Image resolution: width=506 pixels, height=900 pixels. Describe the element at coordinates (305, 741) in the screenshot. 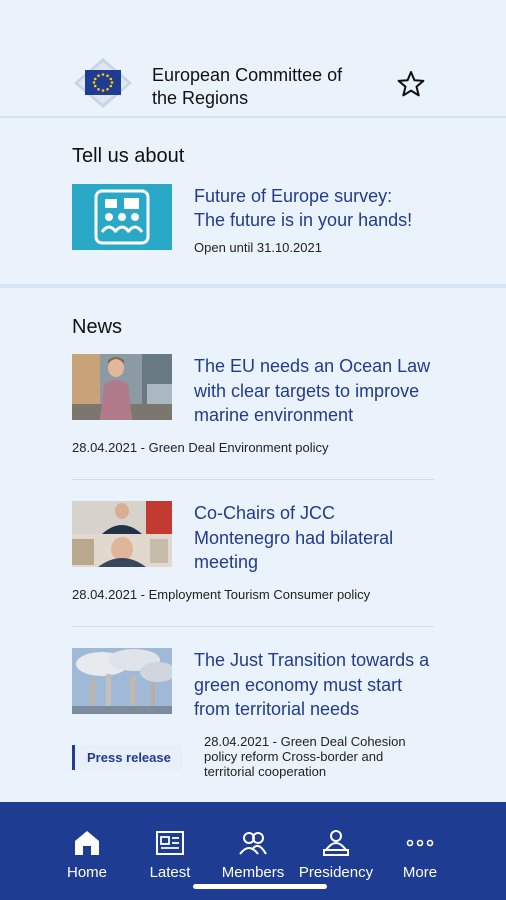

I see `news-meta-line: 28.04.2021 - Green Deal Cohesion` at that location.